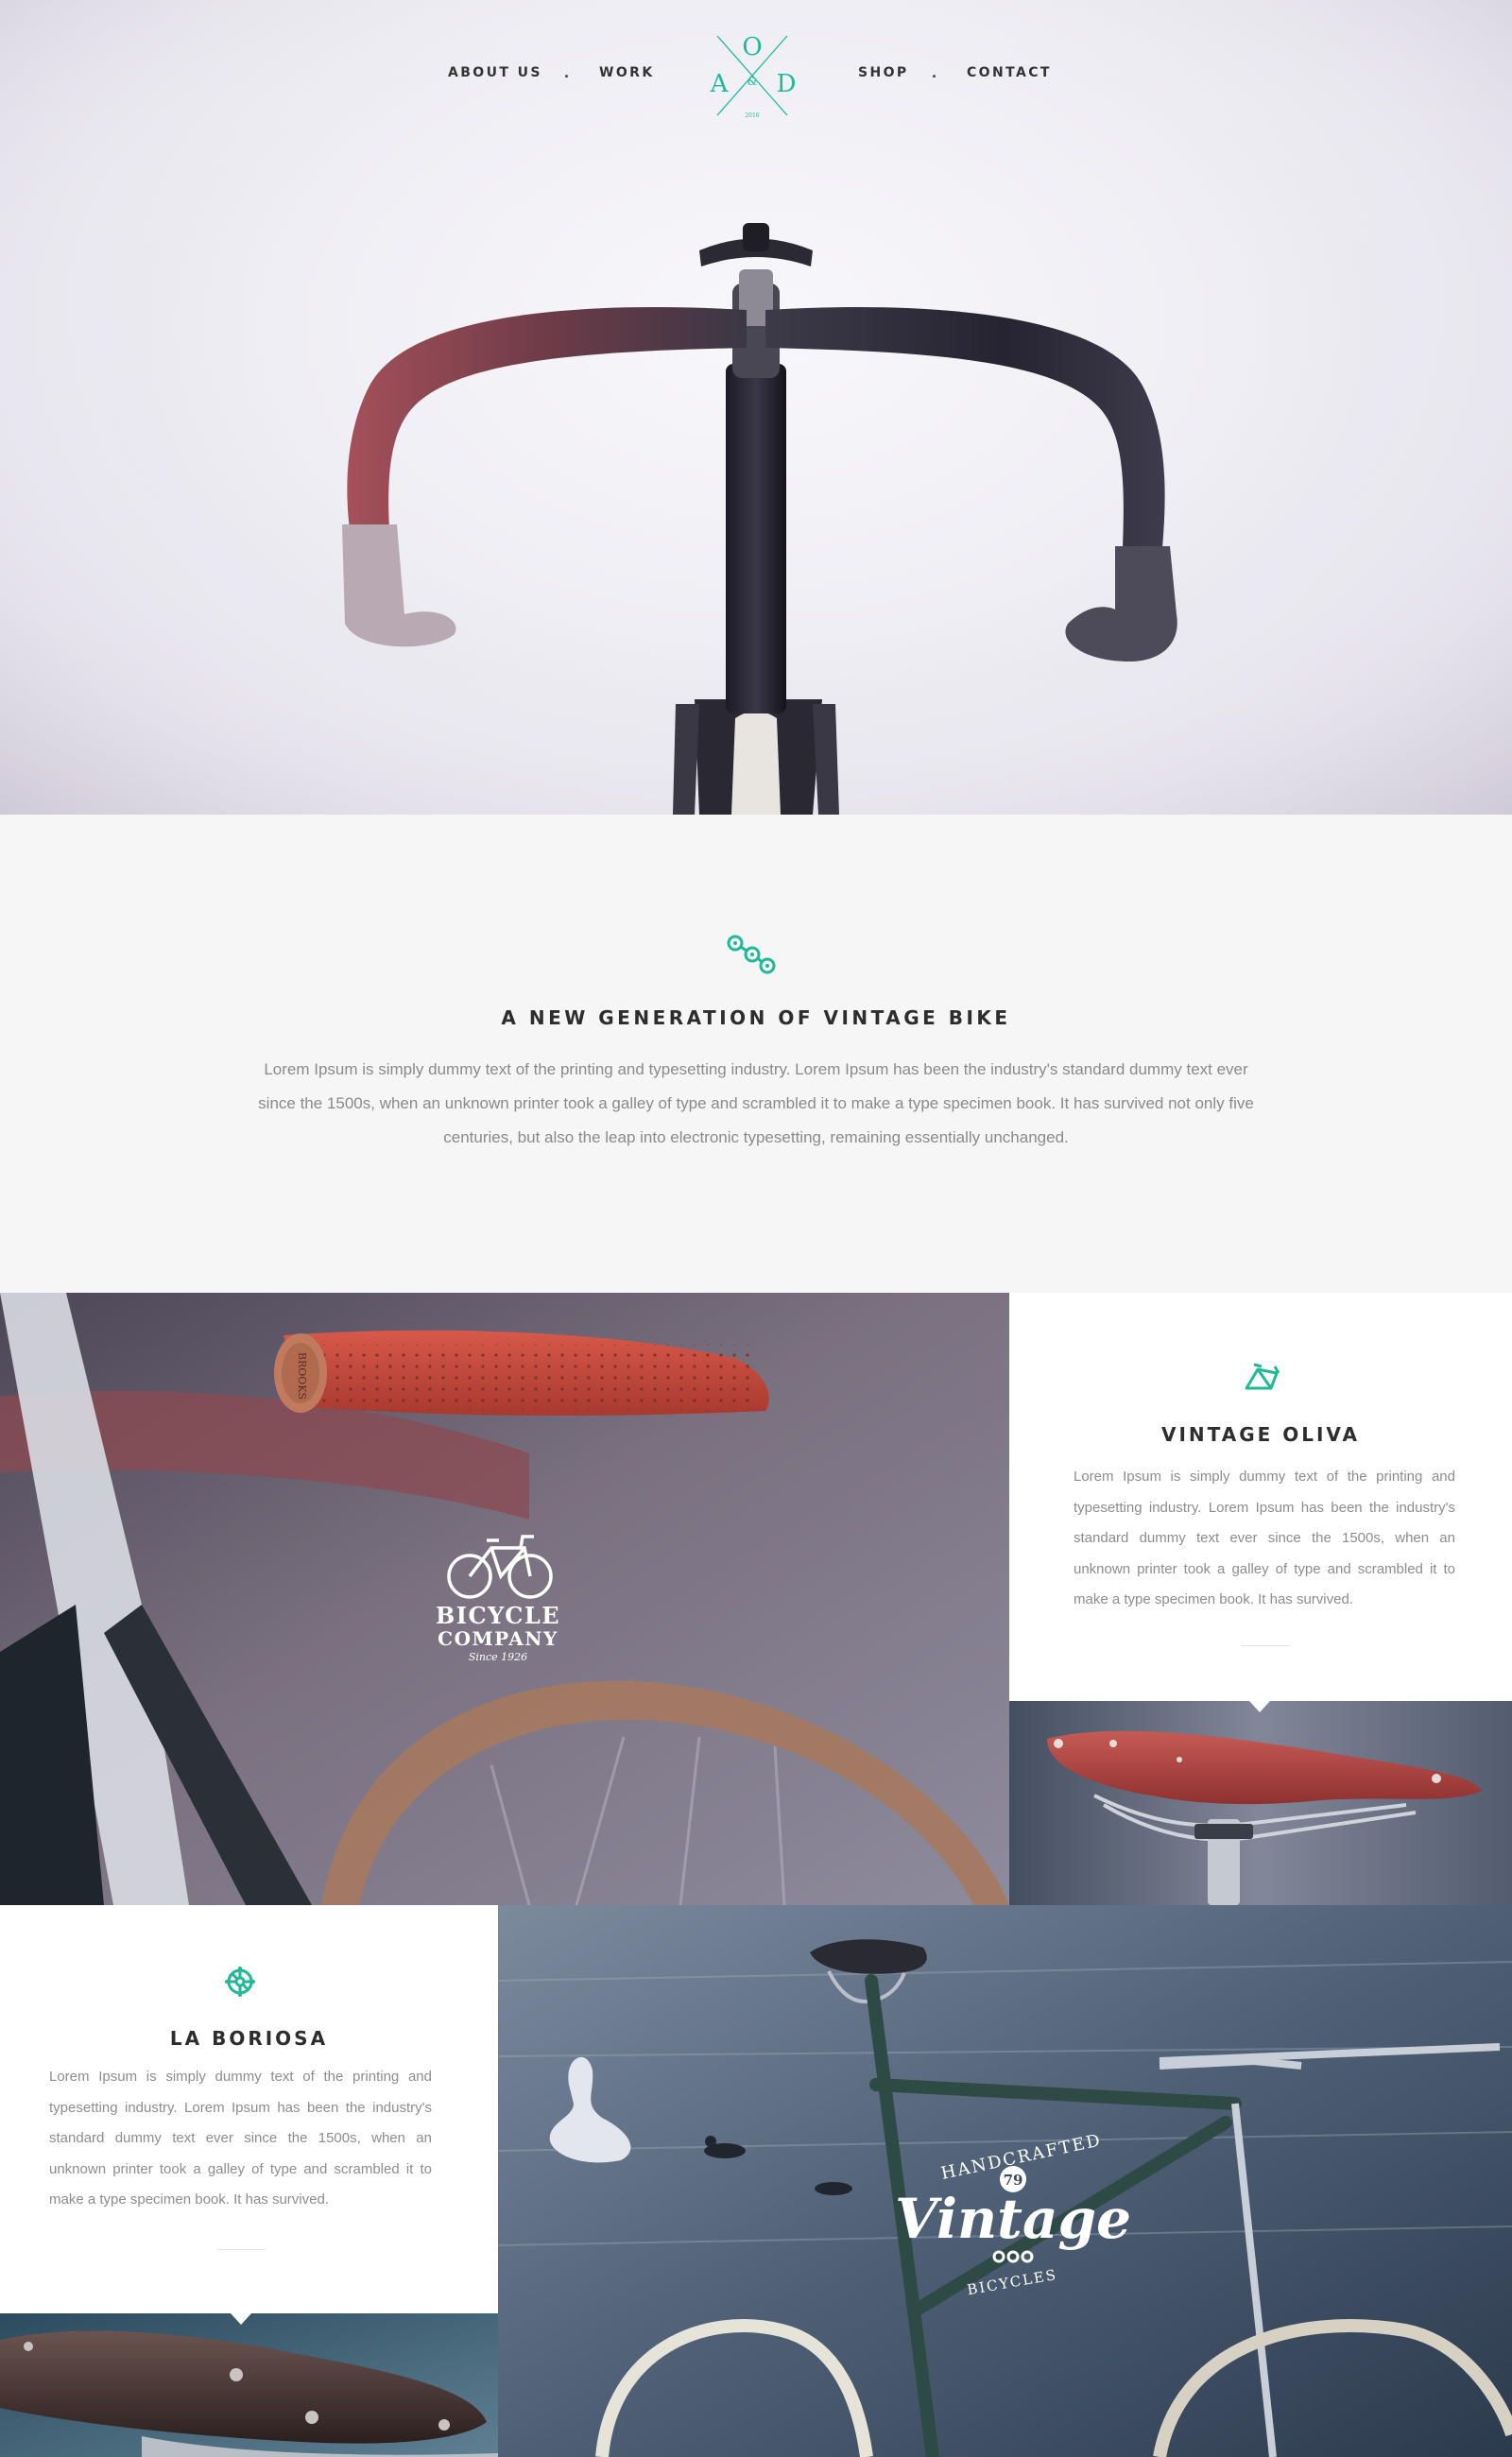 The height and width of the screenshot is (2457, 1512). I want to click on feature-title: LA BORIOSA, so click(249, 2038).